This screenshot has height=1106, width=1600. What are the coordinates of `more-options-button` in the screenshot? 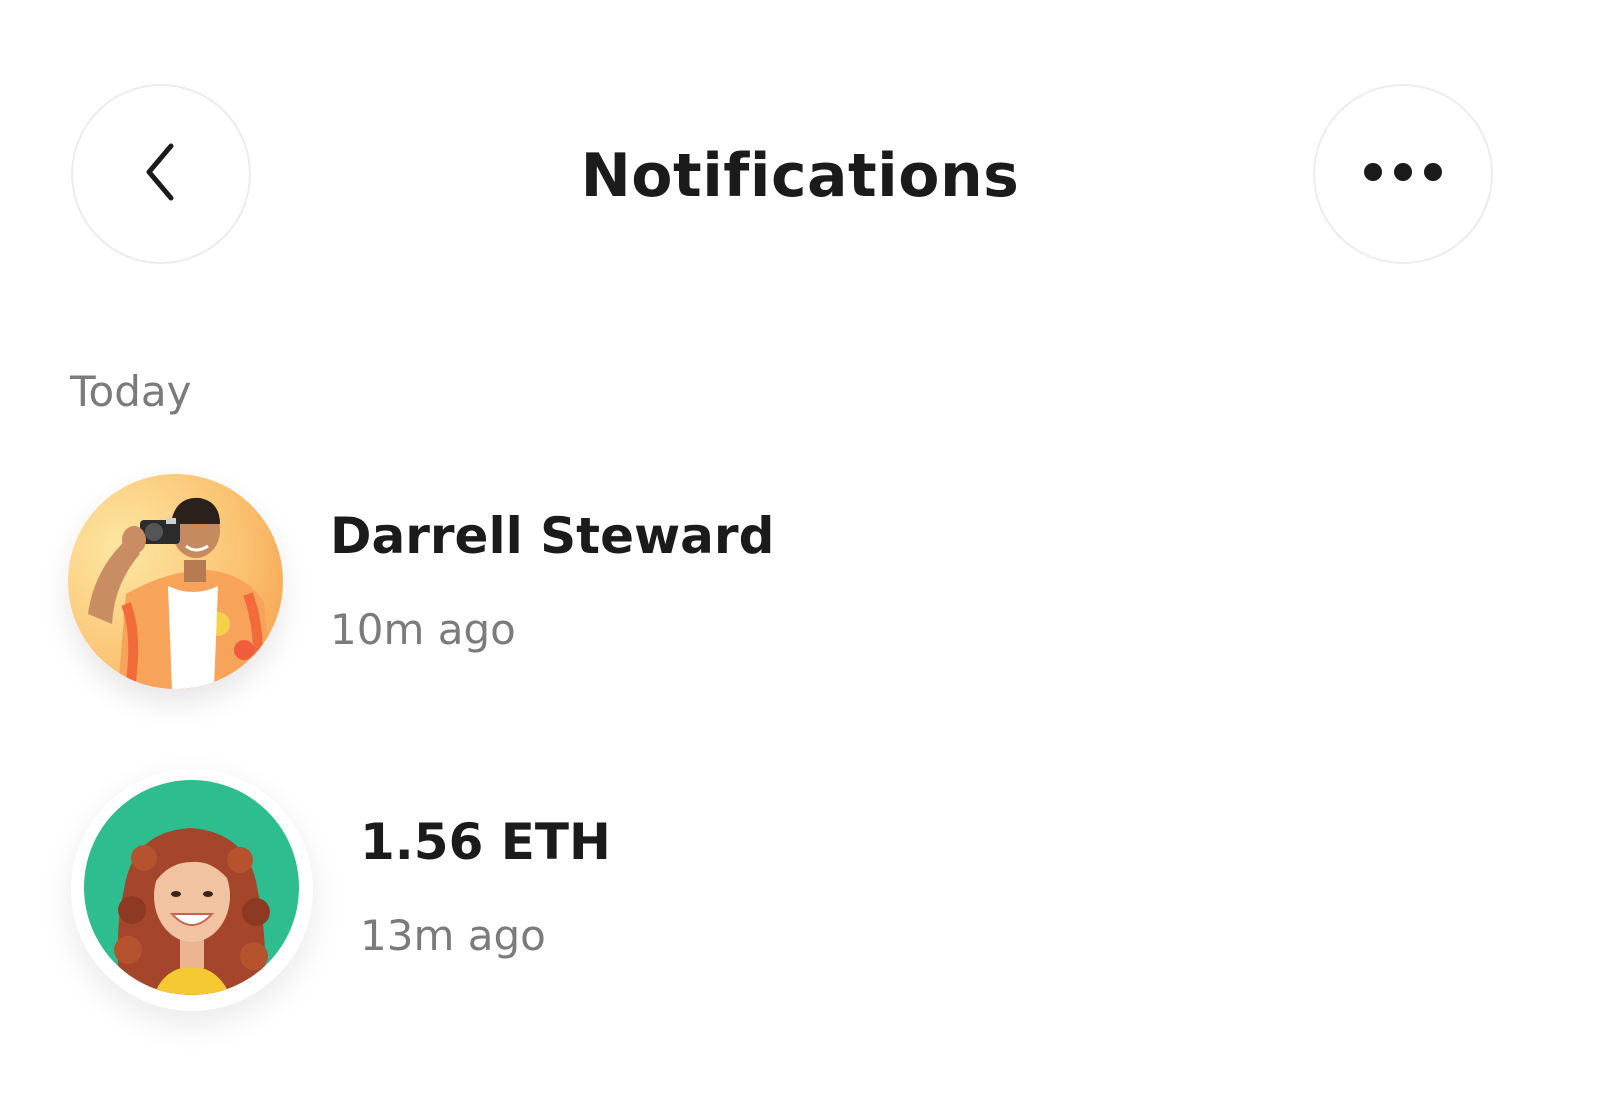 It's located at (1403, 174).